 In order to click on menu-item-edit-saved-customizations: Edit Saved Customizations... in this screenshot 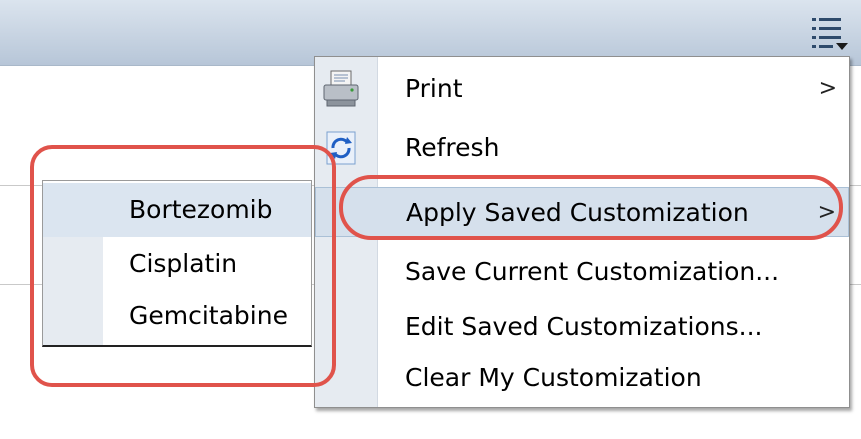, I will do `click(582, 327)`.